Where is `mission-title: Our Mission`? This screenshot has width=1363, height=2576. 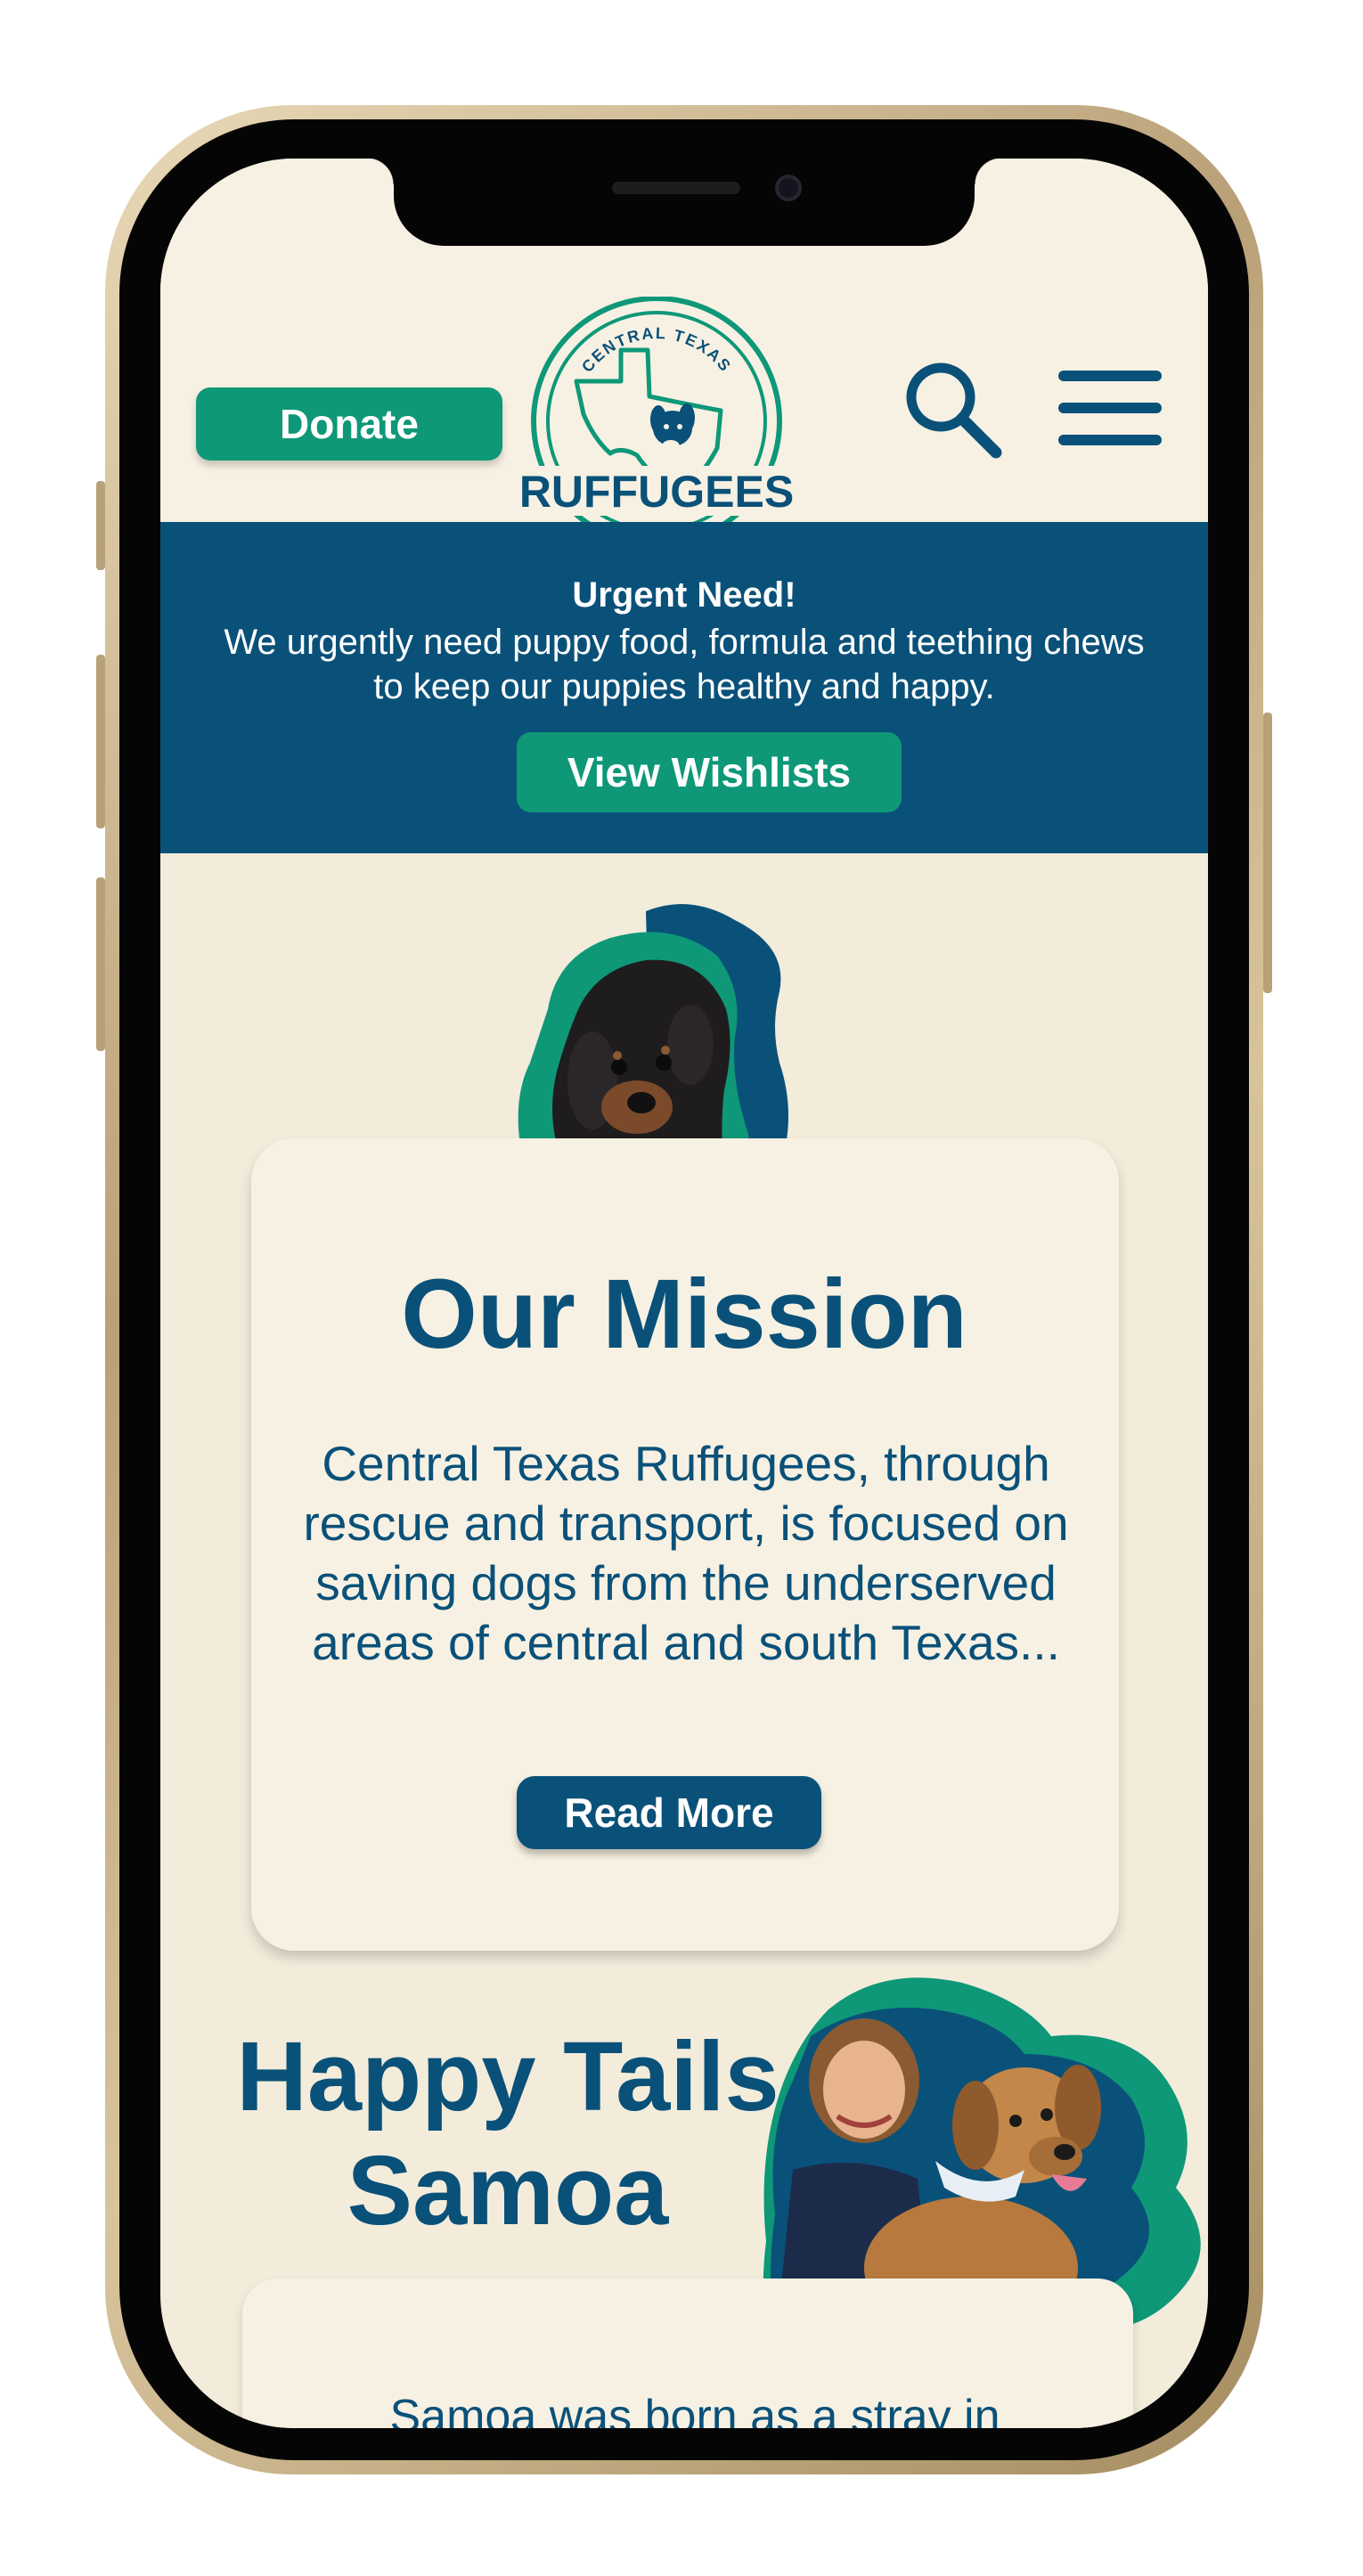 mission-title: Our Mission is located at coordinates (684, 1314).